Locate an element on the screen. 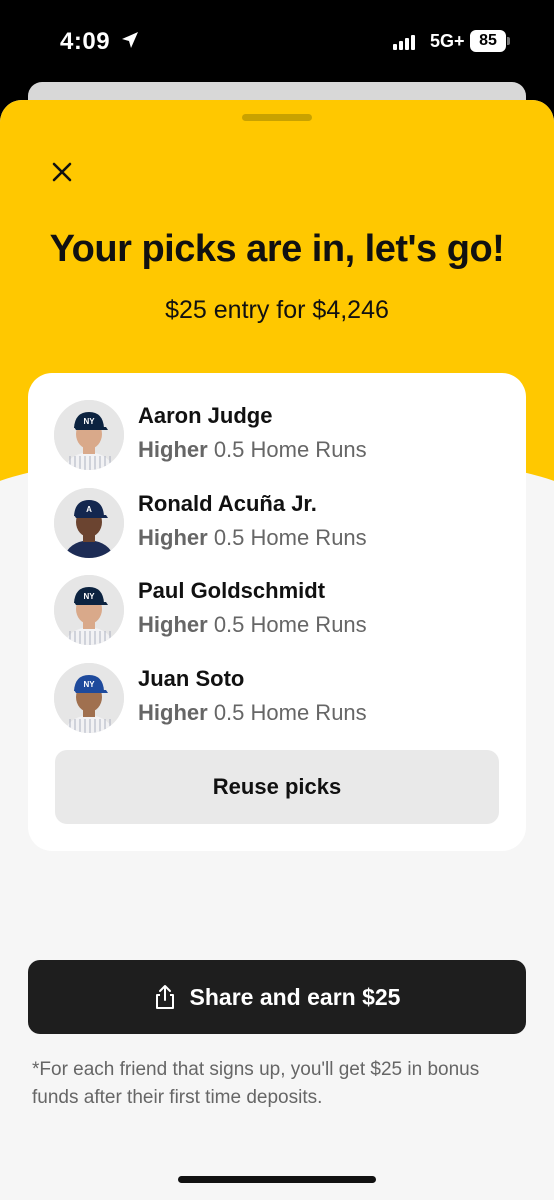 This screenshot has width=554, height=1200. share-and-earn-button: Share and earn $25 is located at coordinates (277, 997).